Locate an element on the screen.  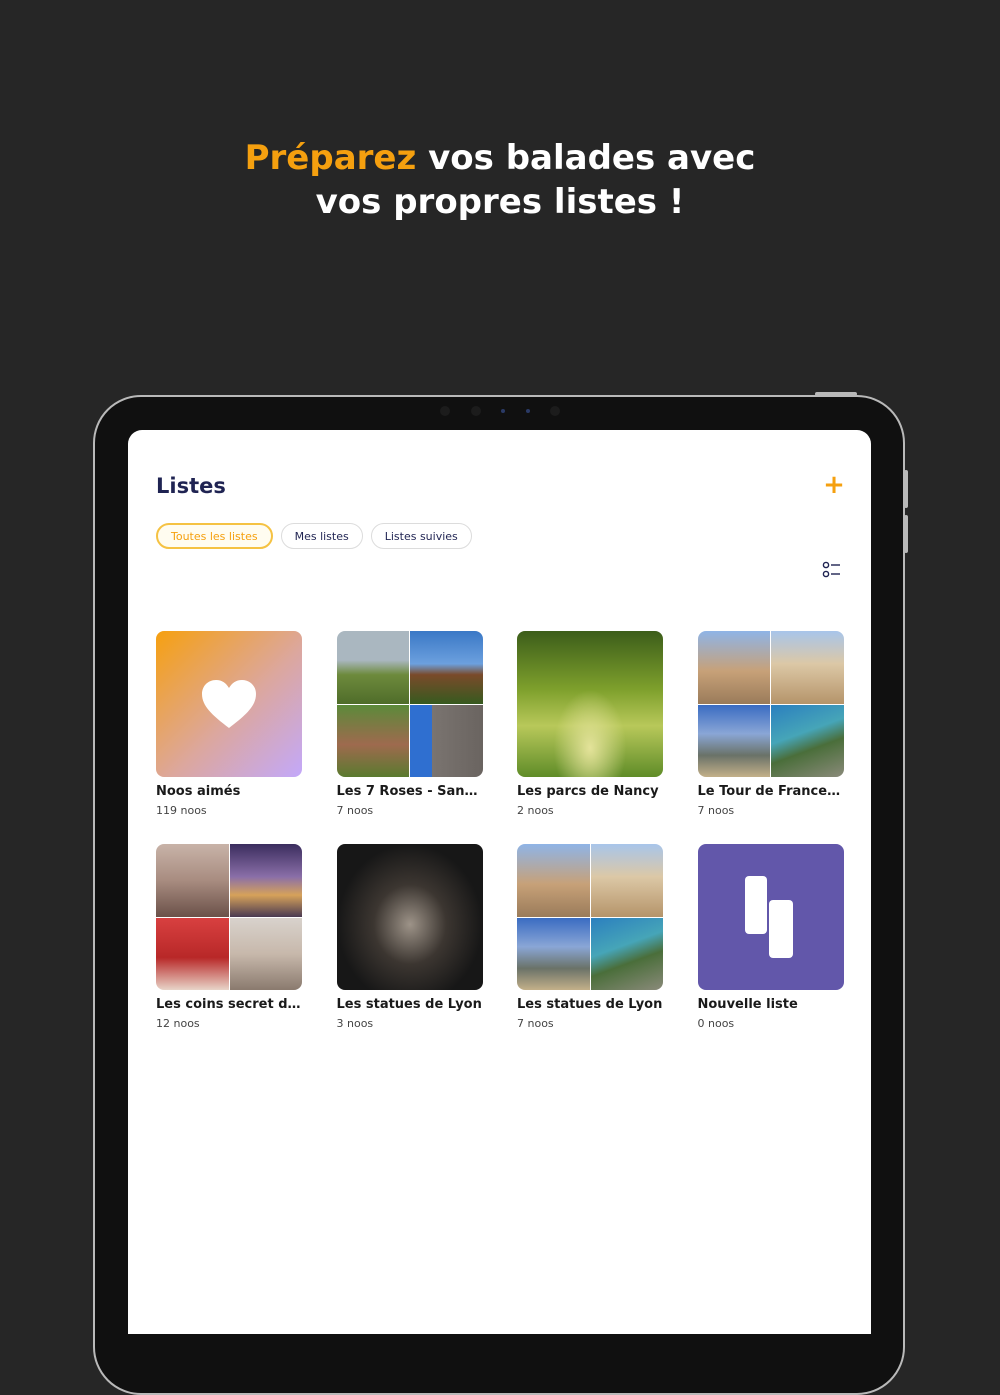
tablet-top-button is located at coordinates (836, 394).